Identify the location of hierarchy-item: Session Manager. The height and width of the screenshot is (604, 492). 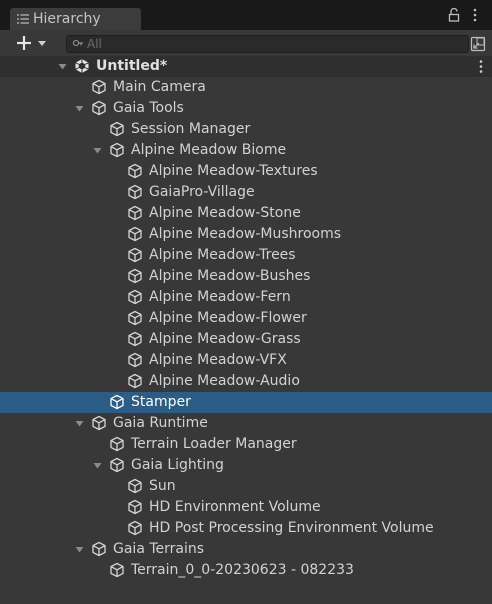
(246, 129).